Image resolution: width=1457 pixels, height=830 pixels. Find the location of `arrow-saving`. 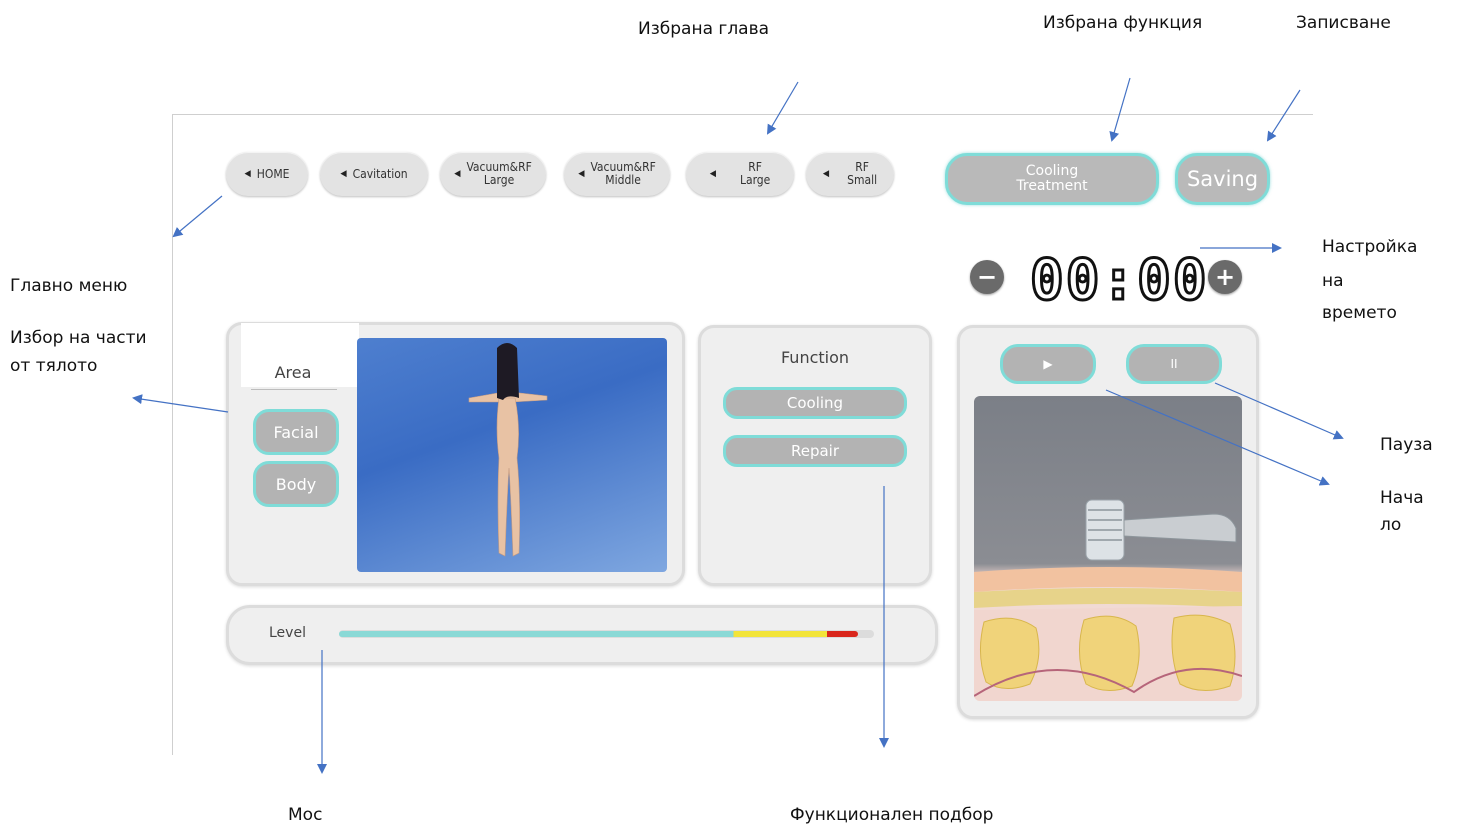

arrow-saving is located at coordinates (1283, 115).